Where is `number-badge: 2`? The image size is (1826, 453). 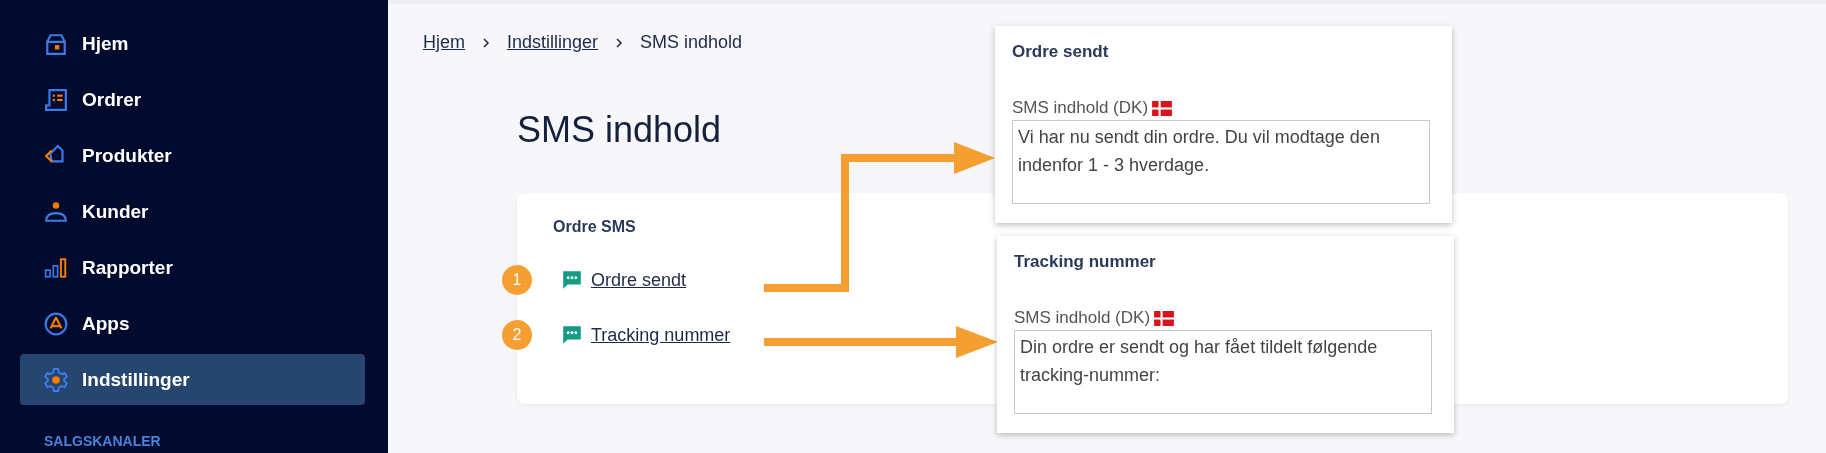
number-badge: 2 is located at coordinates (517, 335).